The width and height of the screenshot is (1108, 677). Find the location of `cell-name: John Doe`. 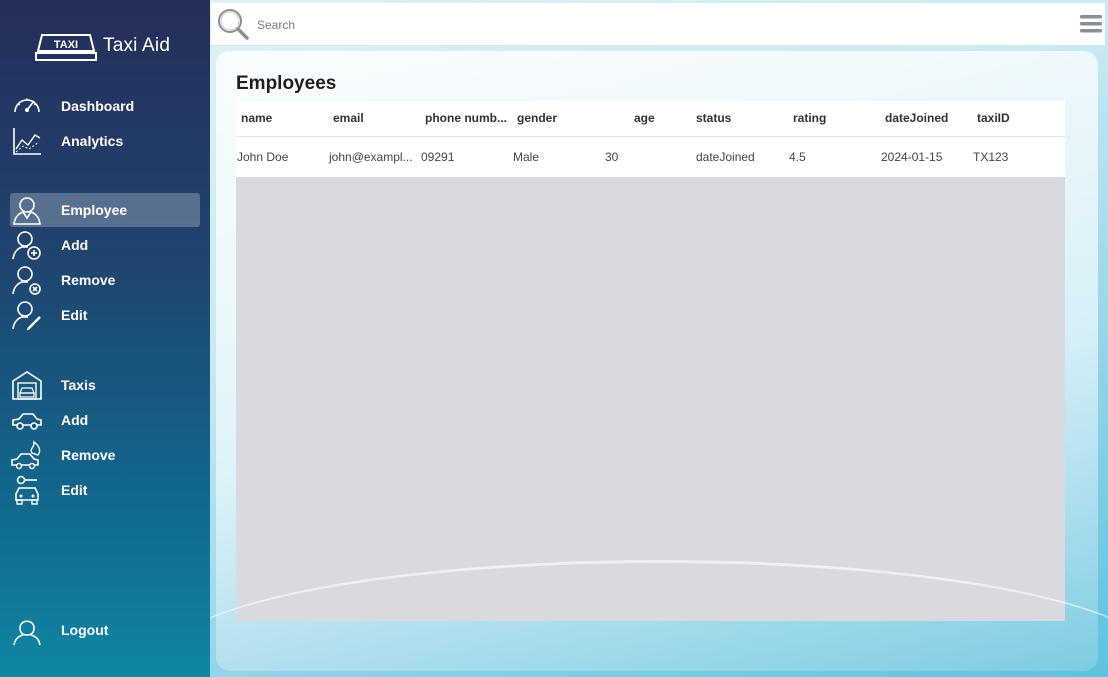

cell-name: John Doe is located at coordinates (263, 156).